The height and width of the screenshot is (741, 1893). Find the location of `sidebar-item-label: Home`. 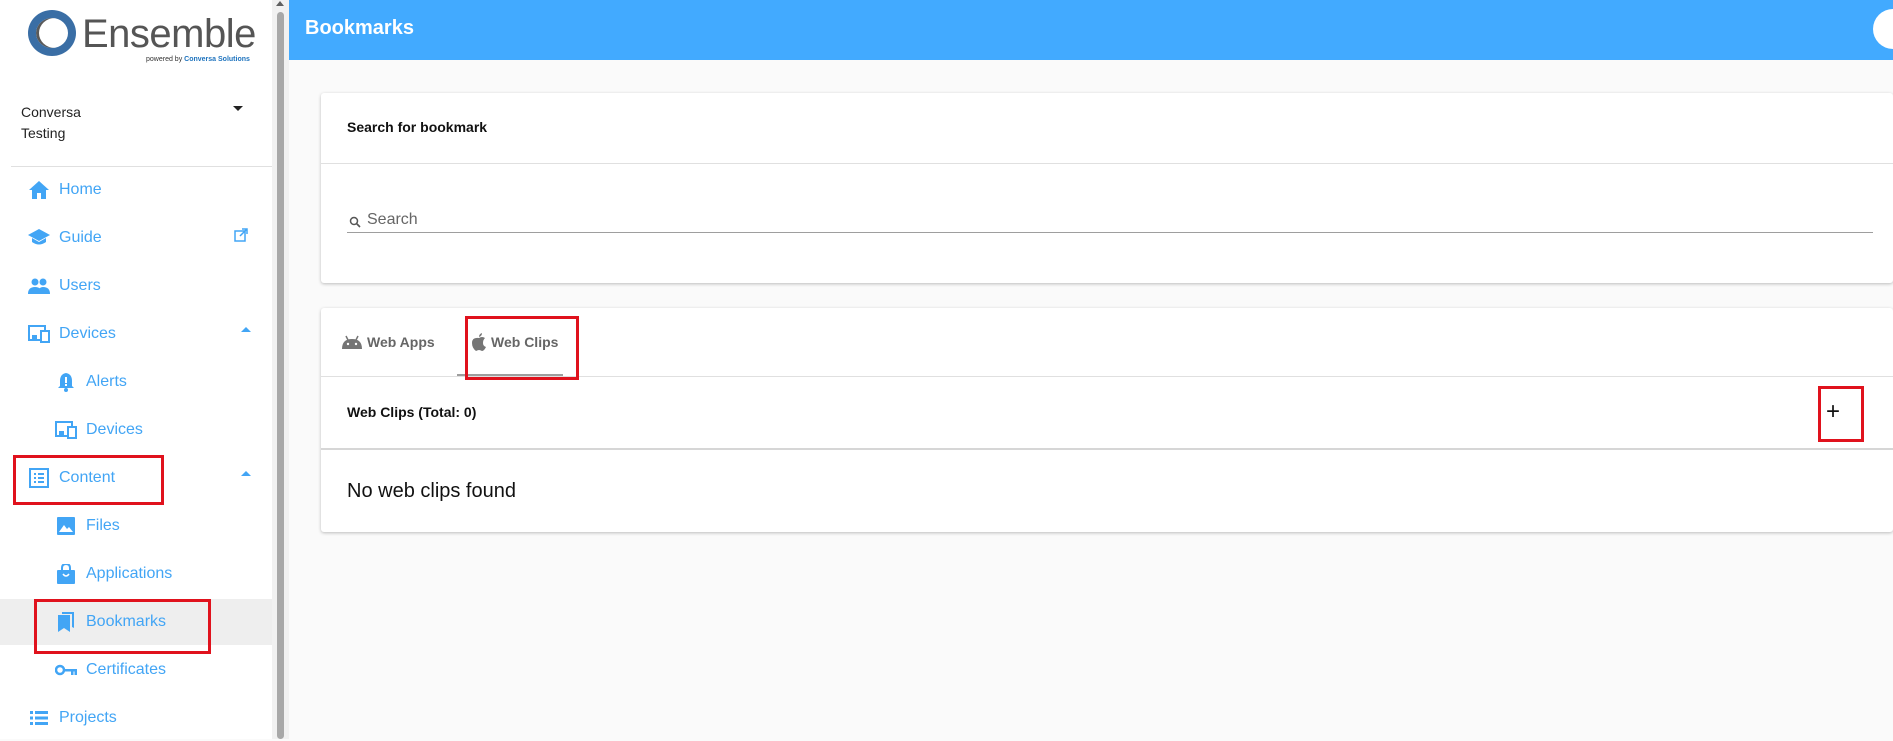

sidebar-item-label: Home is located at coordinates (80, 189).